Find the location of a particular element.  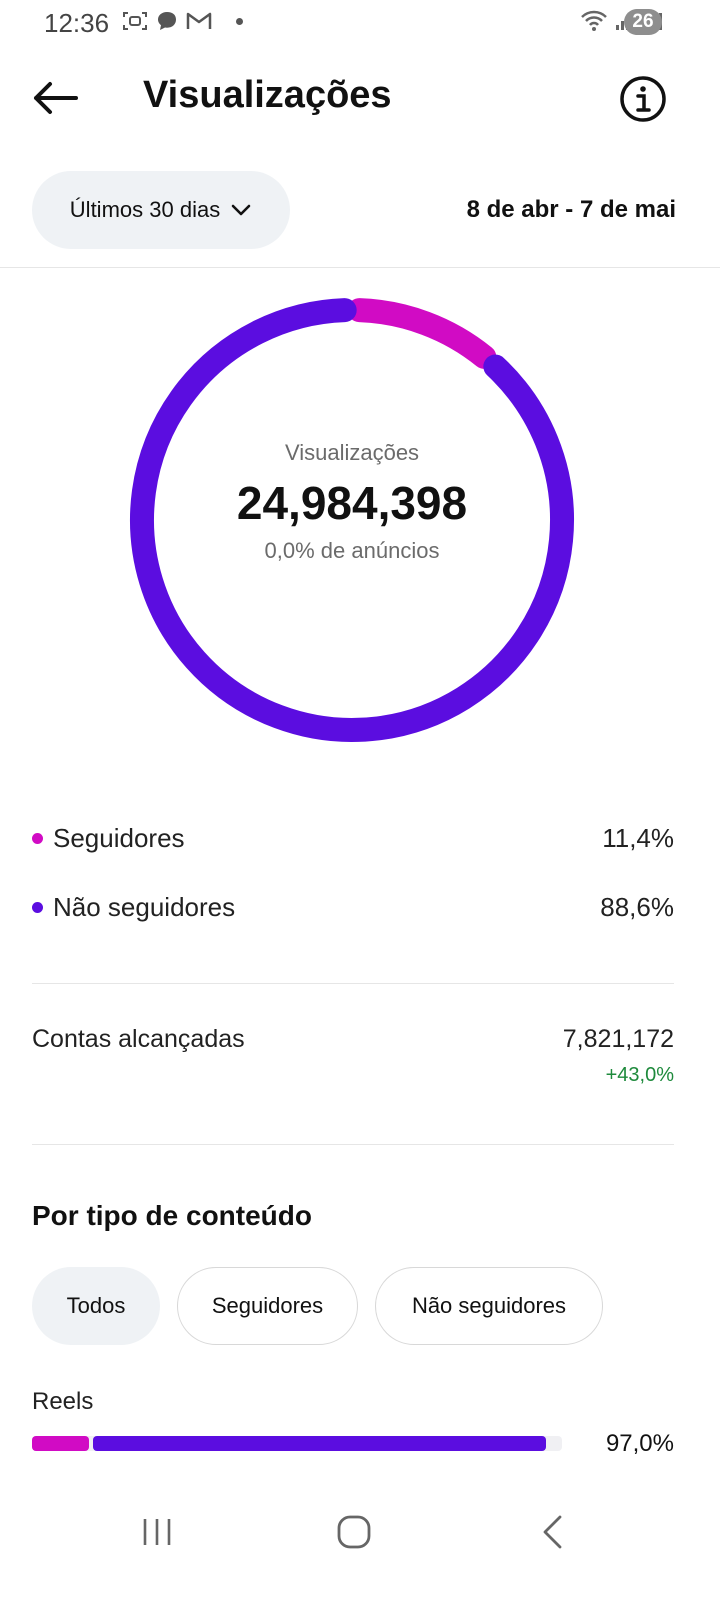

donut-label: Visualizações is located at coordinates (352, 452).